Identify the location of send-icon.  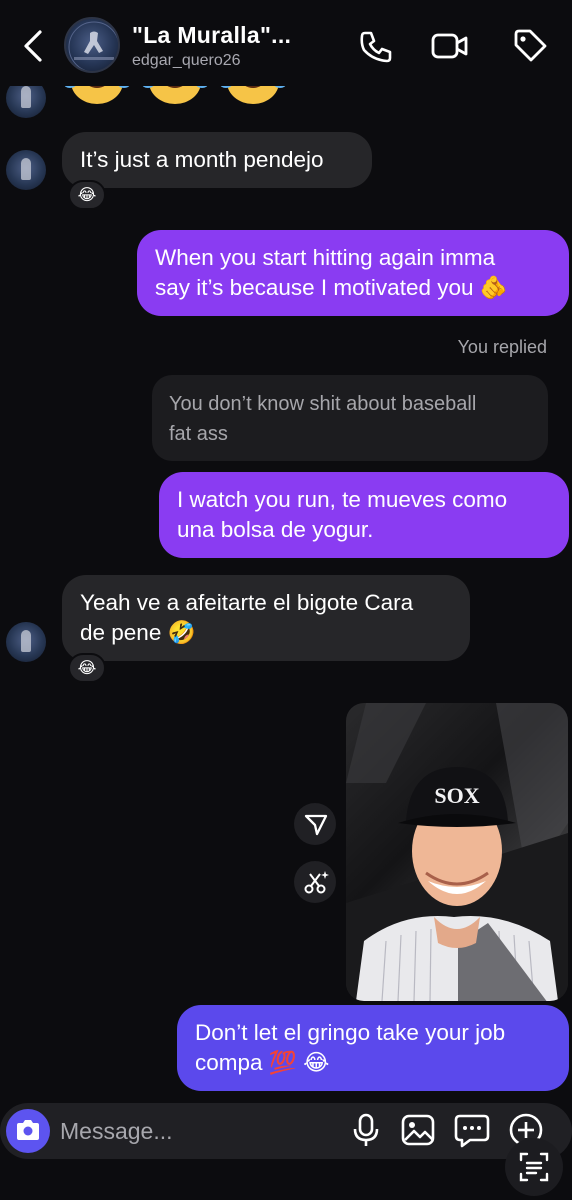
(316, 825).